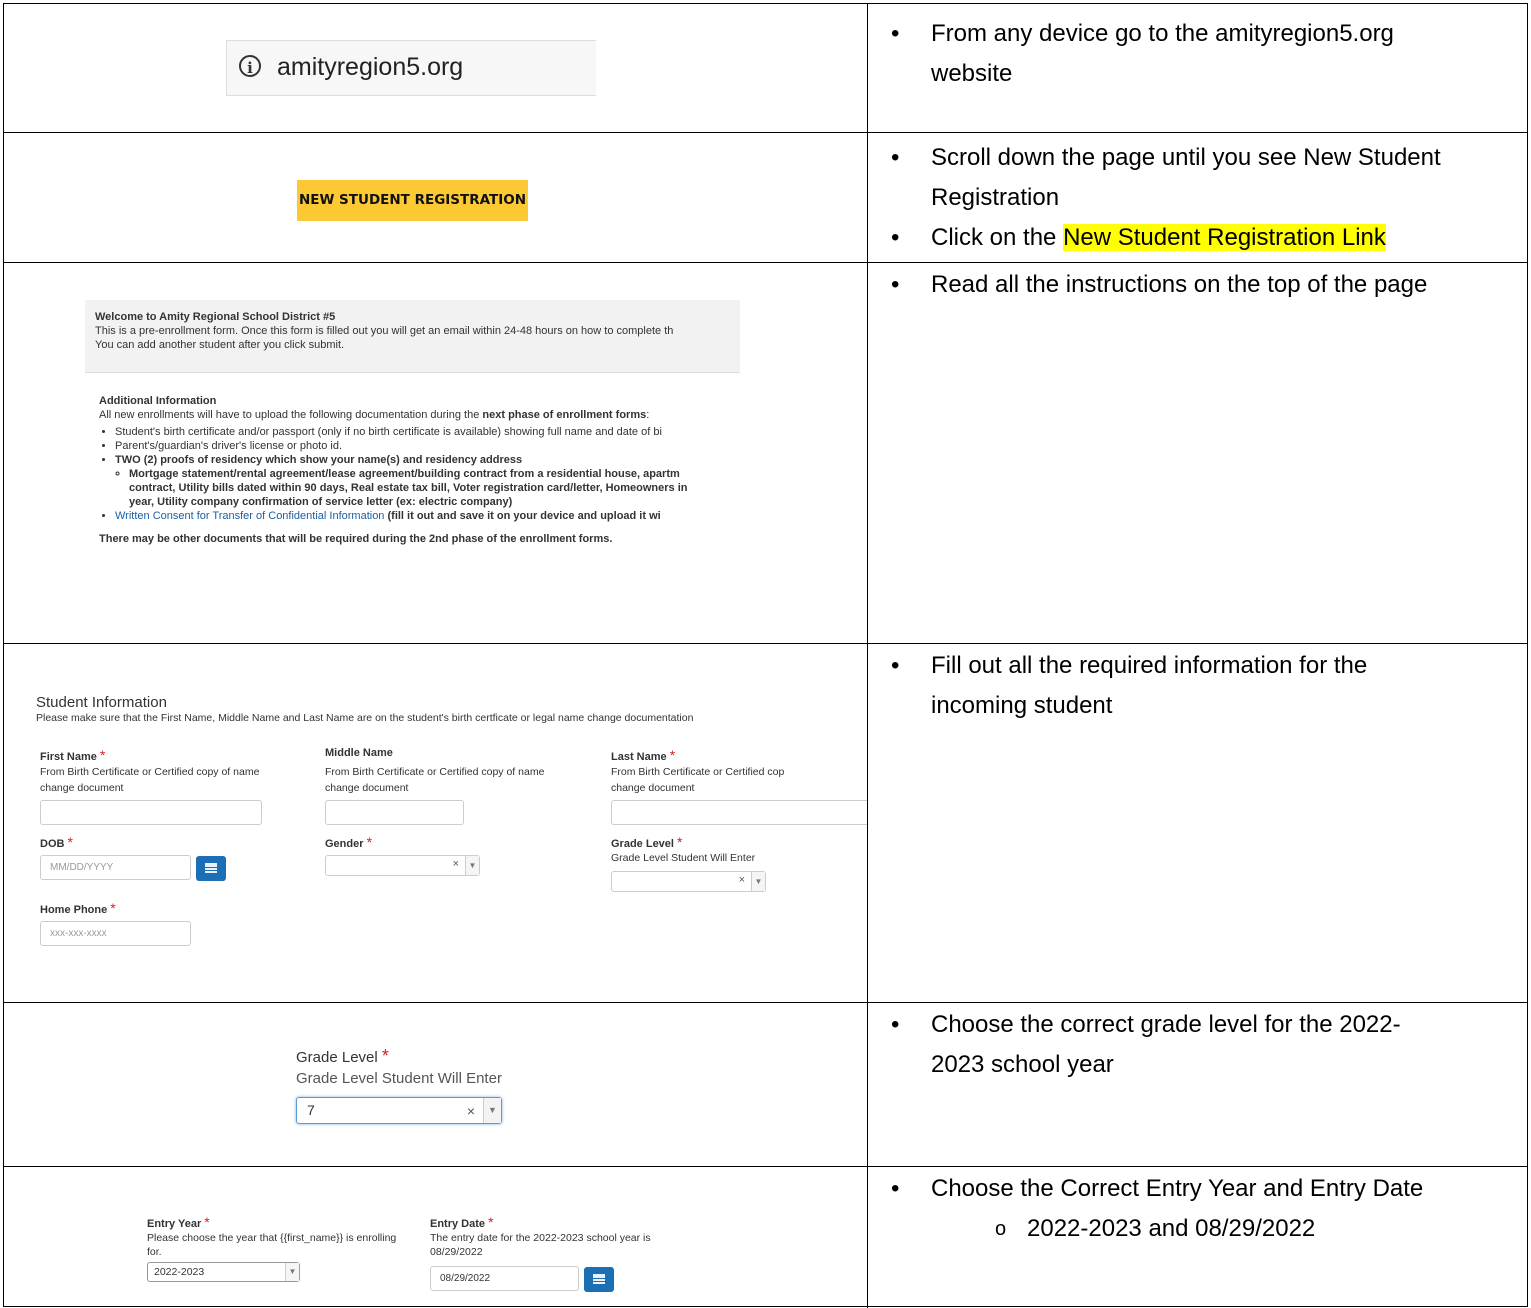 This screenshot has height=1308, width=1531. What do you see at coordinates (250, 66) in the screenshot?
I see `info-icon: i` at bounding box center [250, 66].